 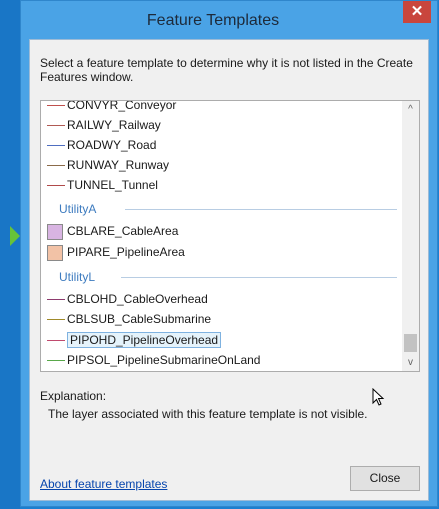 What do you see at coordinates (126, 252) in the screenshot?
I see `list-item-label: PIPARE_PipelineArea` at bounding box center [126, 252].